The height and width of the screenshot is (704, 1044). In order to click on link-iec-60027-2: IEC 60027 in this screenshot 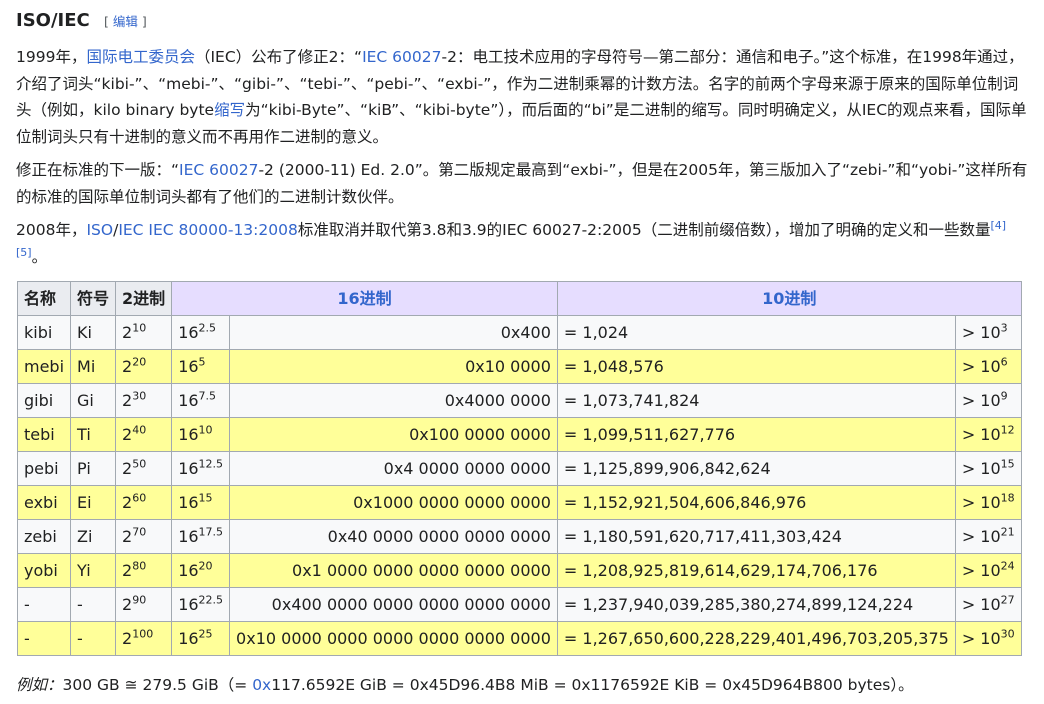, I will do `click(218, 170)`.